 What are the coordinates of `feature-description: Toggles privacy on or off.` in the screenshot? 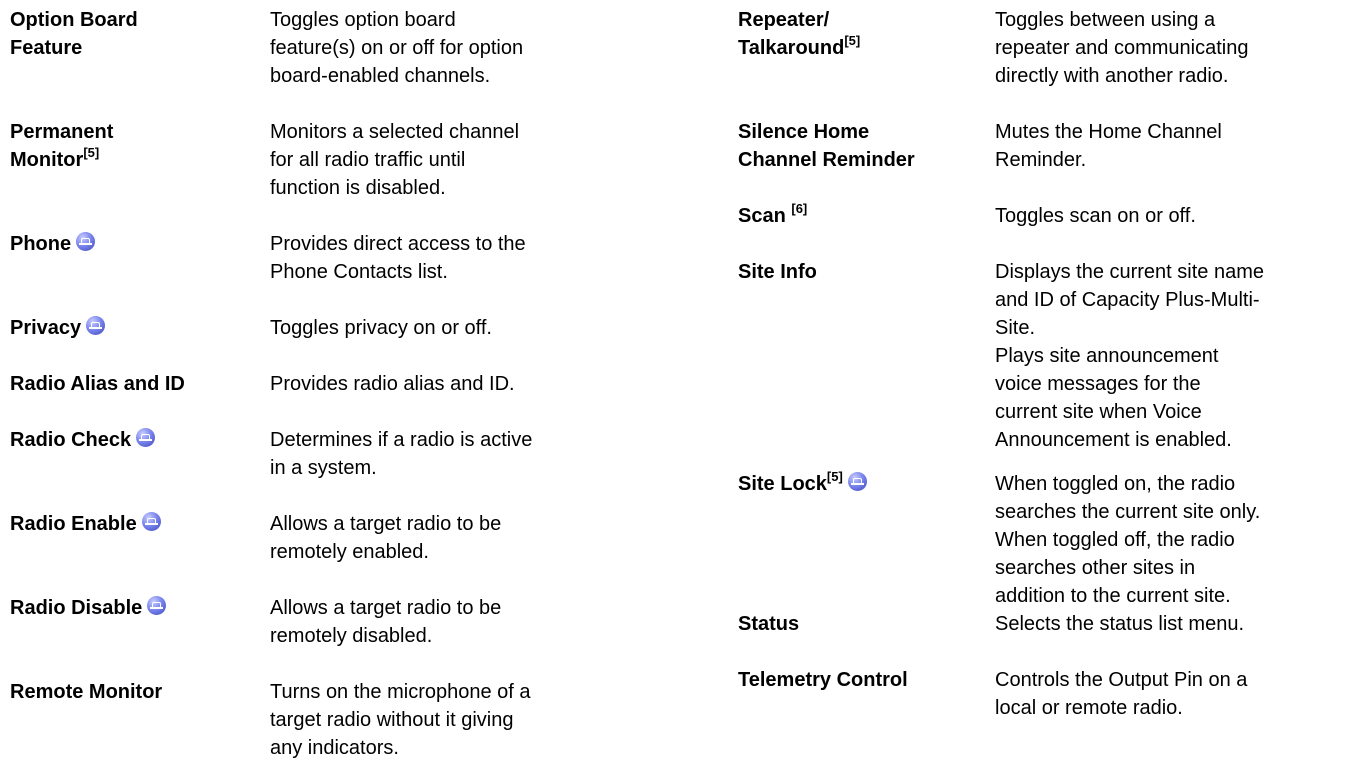 It's located at (450, 328).